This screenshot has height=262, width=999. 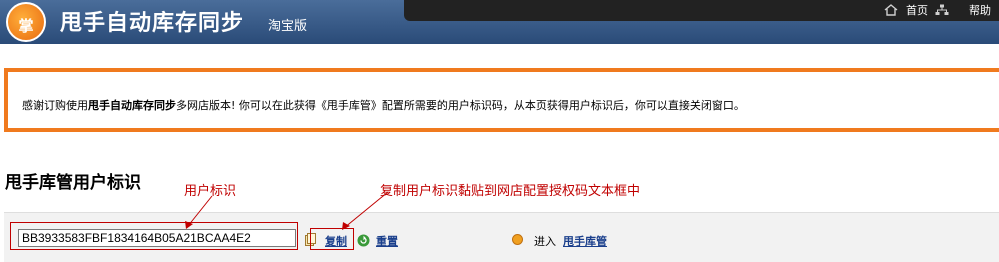 I want to click on arrowhead-user-id, so click(x=189, y=225).